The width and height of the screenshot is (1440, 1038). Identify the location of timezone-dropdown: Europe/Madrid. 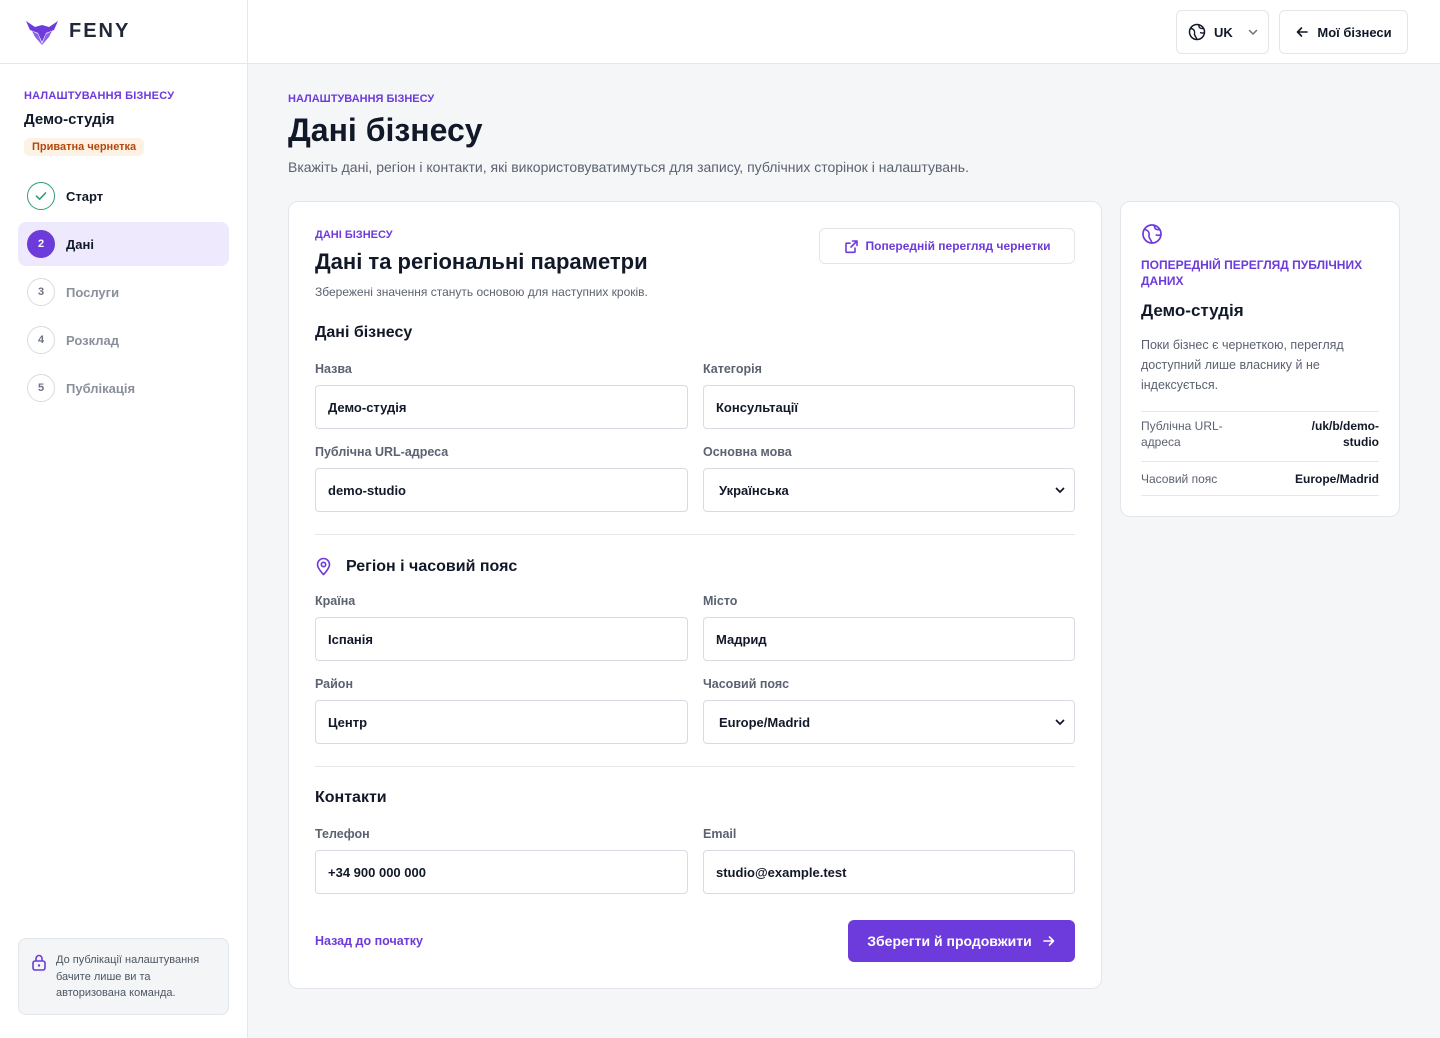
(889, 722).